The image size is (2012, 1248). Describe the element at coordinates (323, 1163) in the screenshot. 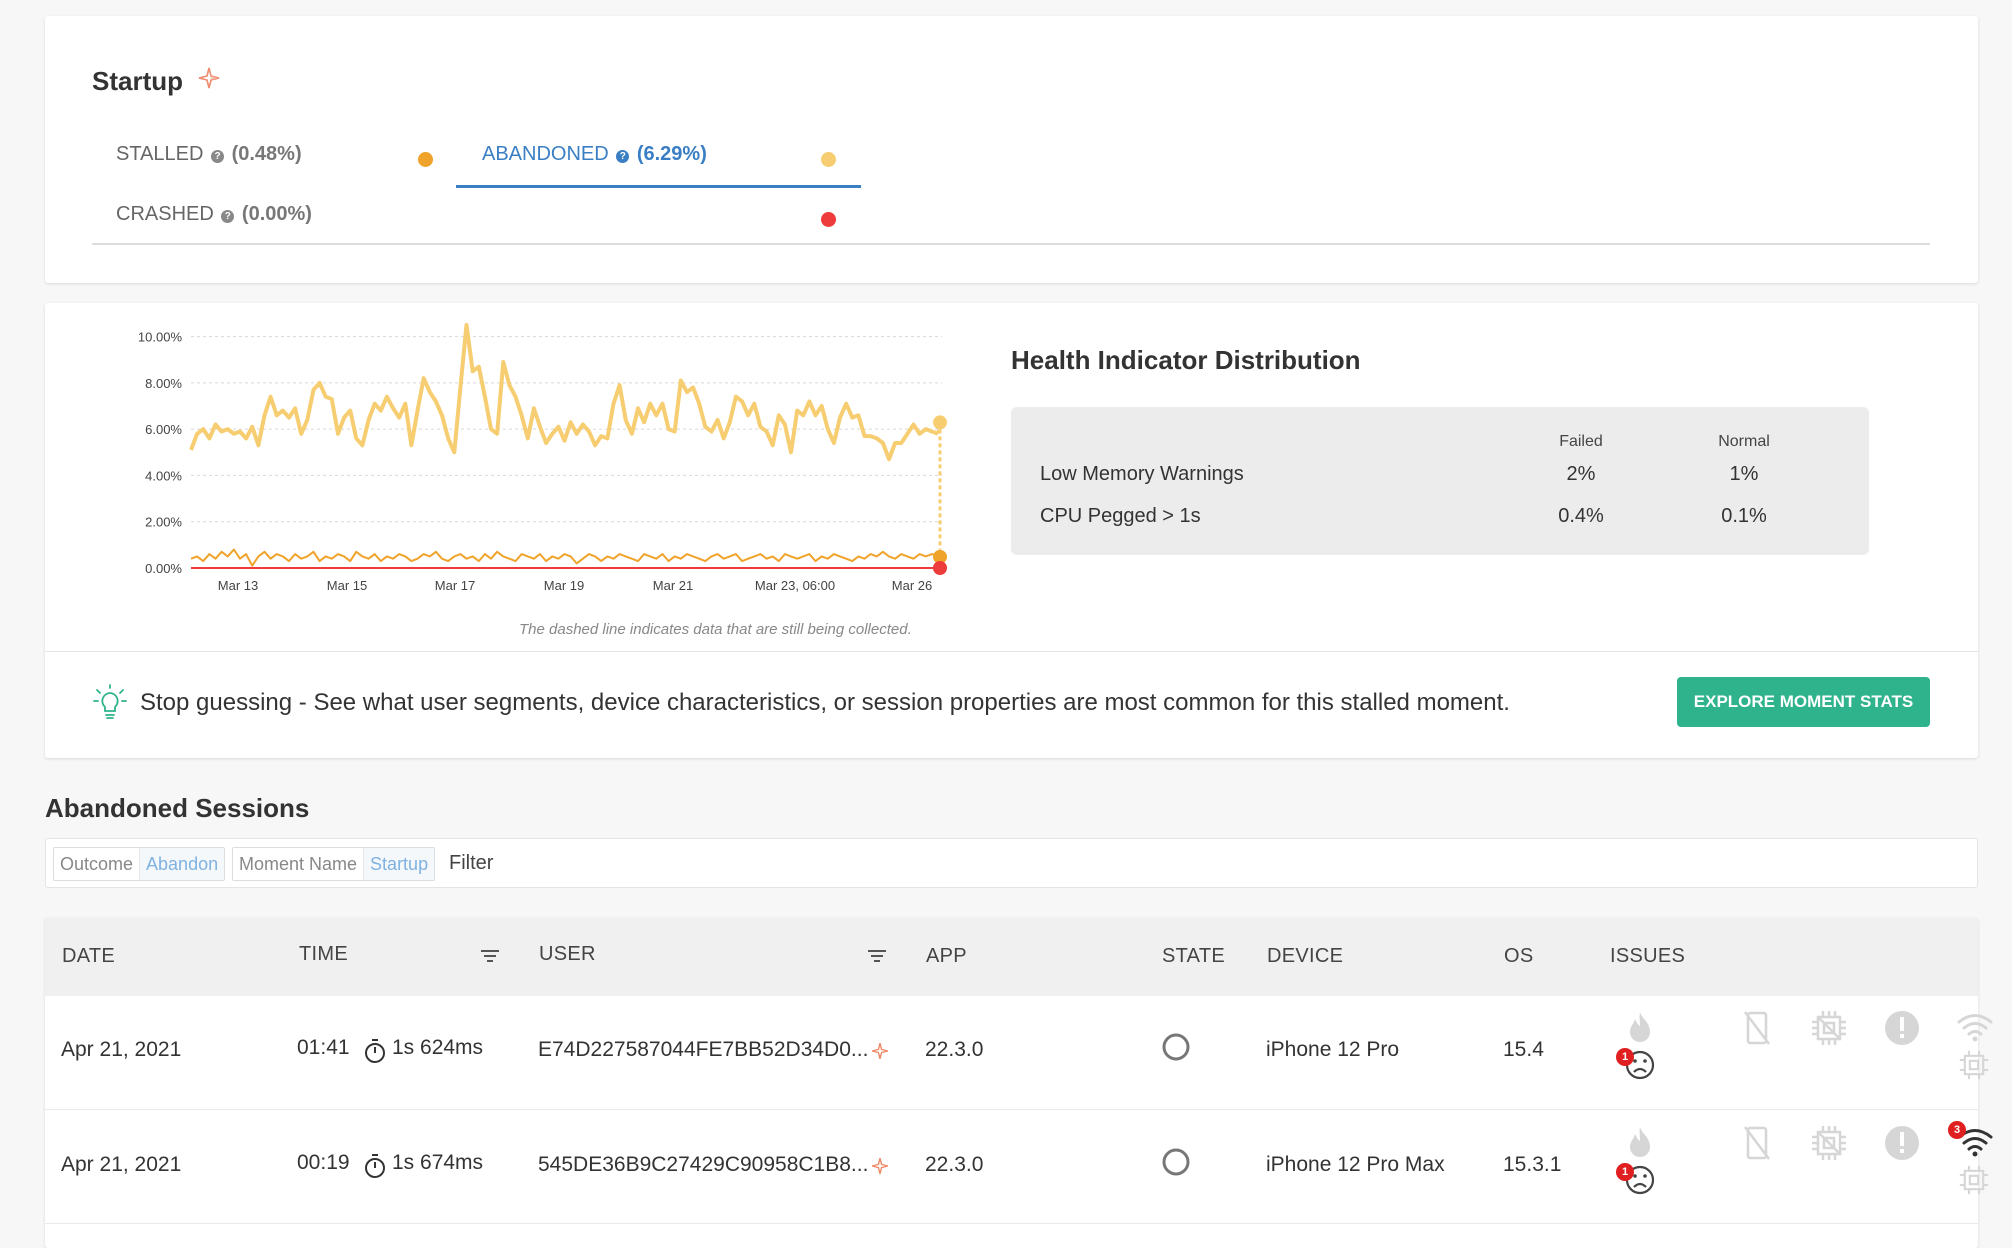

I see `cell-time: 00:19` at that location.